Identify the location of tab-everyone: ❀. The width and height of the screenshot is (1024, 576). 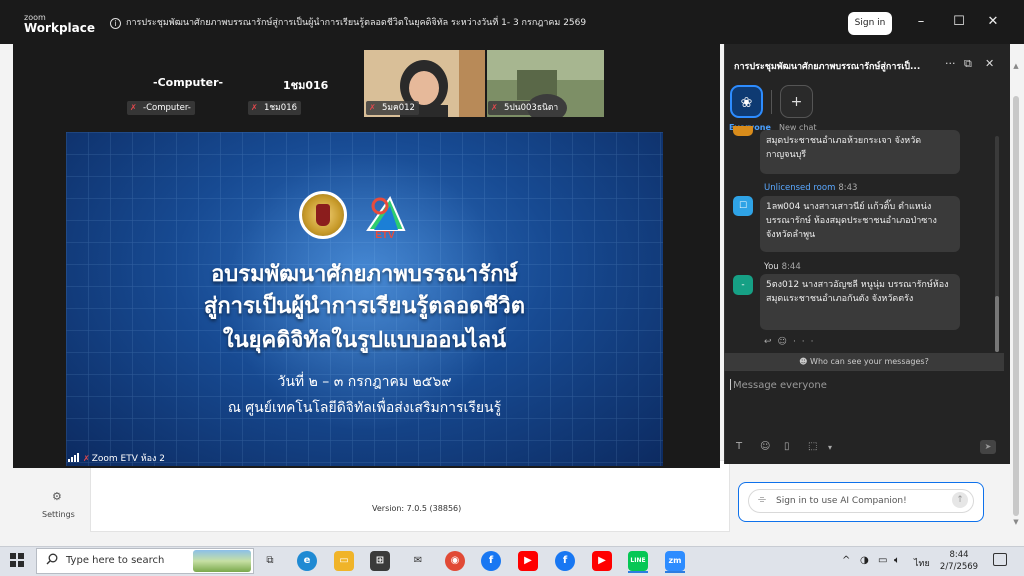
(746, 101).